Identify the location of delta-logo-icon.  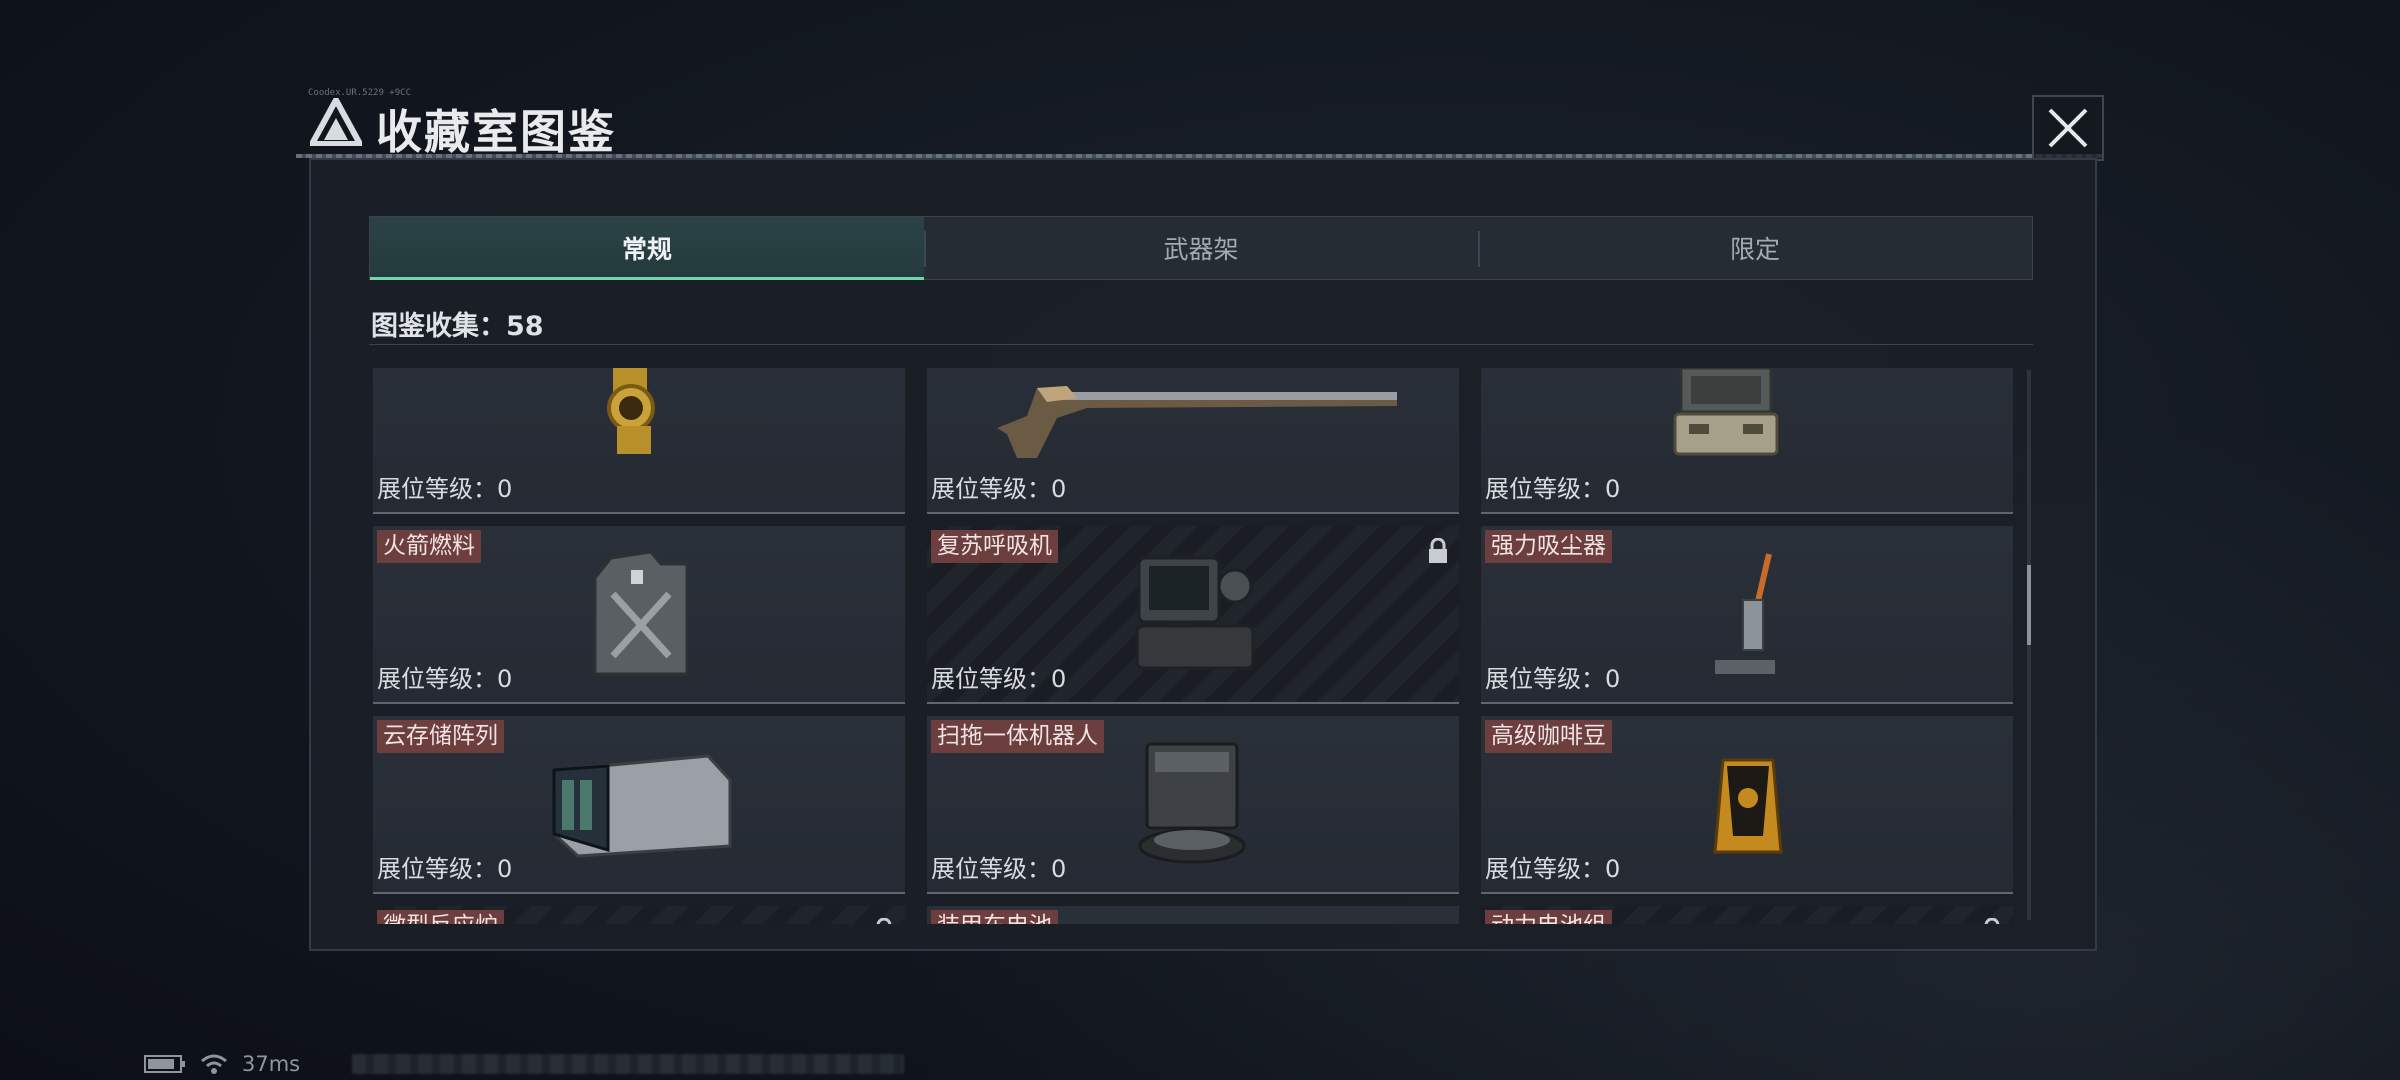
(336, 122).